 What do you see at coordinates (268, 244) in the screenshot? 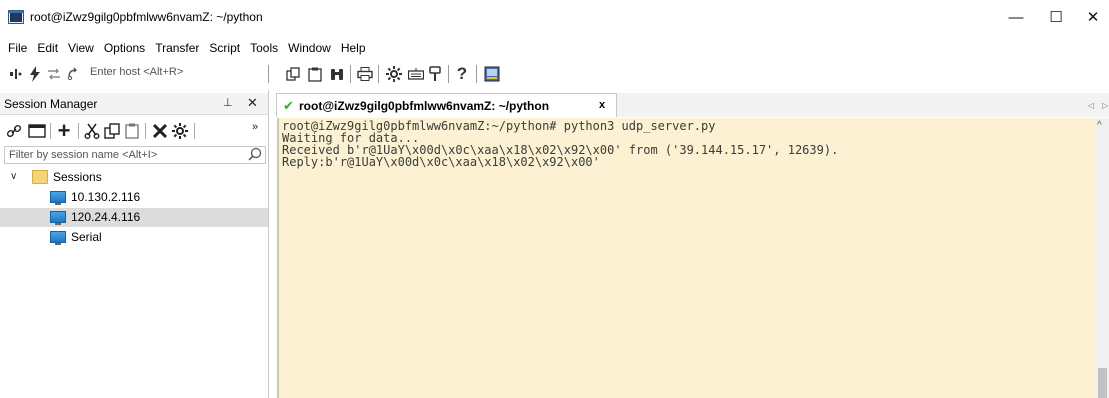
I see `panel-divider` at bounding box center [268, 244].